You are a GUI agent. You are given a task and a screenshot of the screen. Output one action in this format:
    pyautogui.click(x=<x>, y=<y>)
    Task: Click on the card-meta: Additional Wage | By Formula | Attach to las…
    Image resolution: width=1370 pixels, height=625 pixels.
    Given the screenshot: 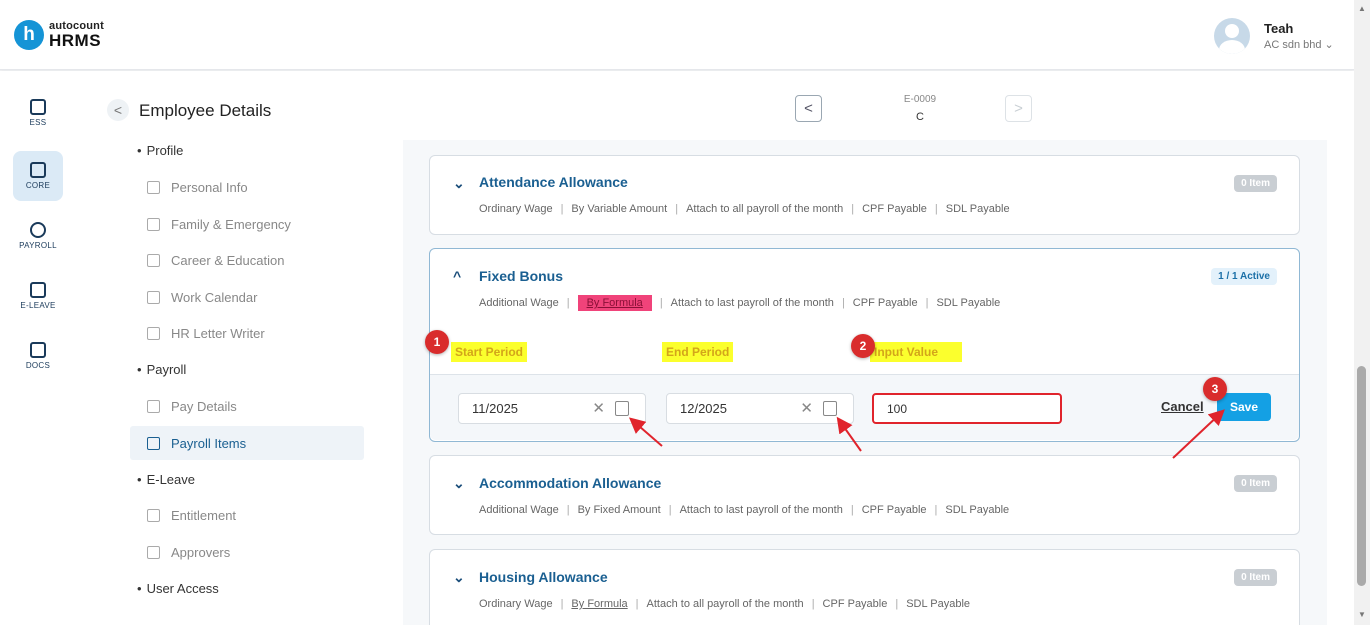 What is the action you would take?
    pyautogui.click(x=740, y=303)
    